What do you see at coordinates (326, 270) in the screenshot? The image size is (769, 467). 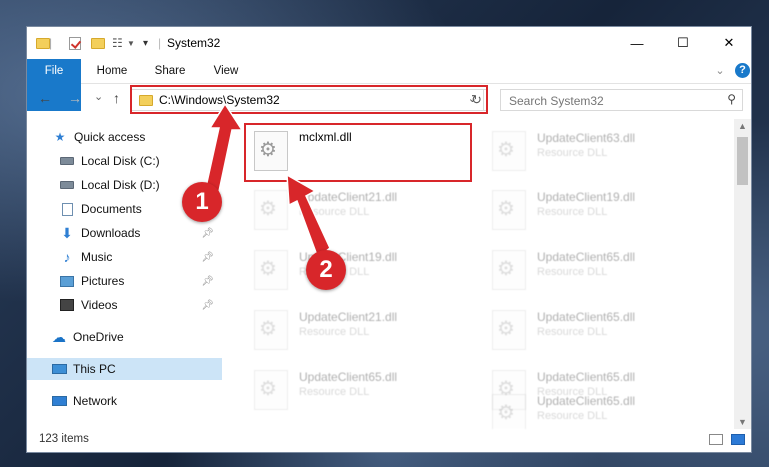 I see `step-2-badge: 2` at bounding box center [326, 270].